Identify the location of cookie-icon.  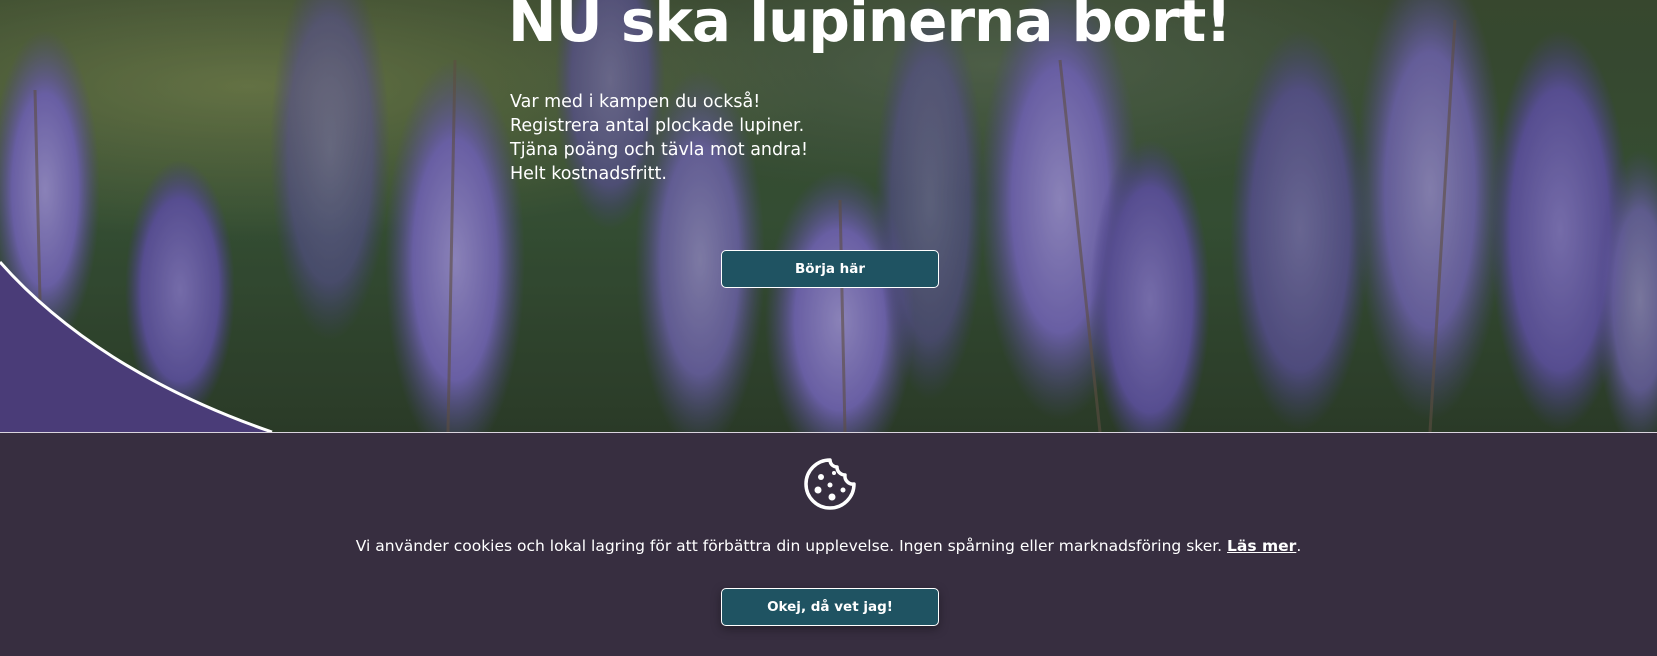
(830, 484).